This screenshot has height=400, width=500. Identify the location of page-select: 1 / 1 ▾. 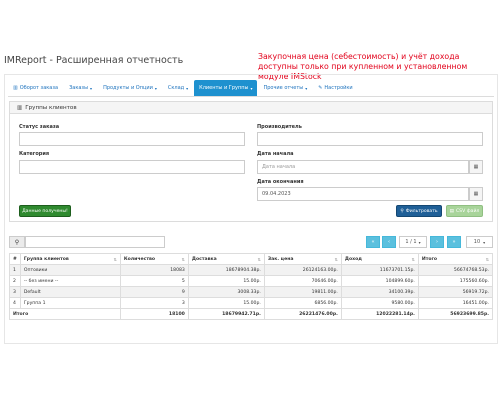
(413, 242).